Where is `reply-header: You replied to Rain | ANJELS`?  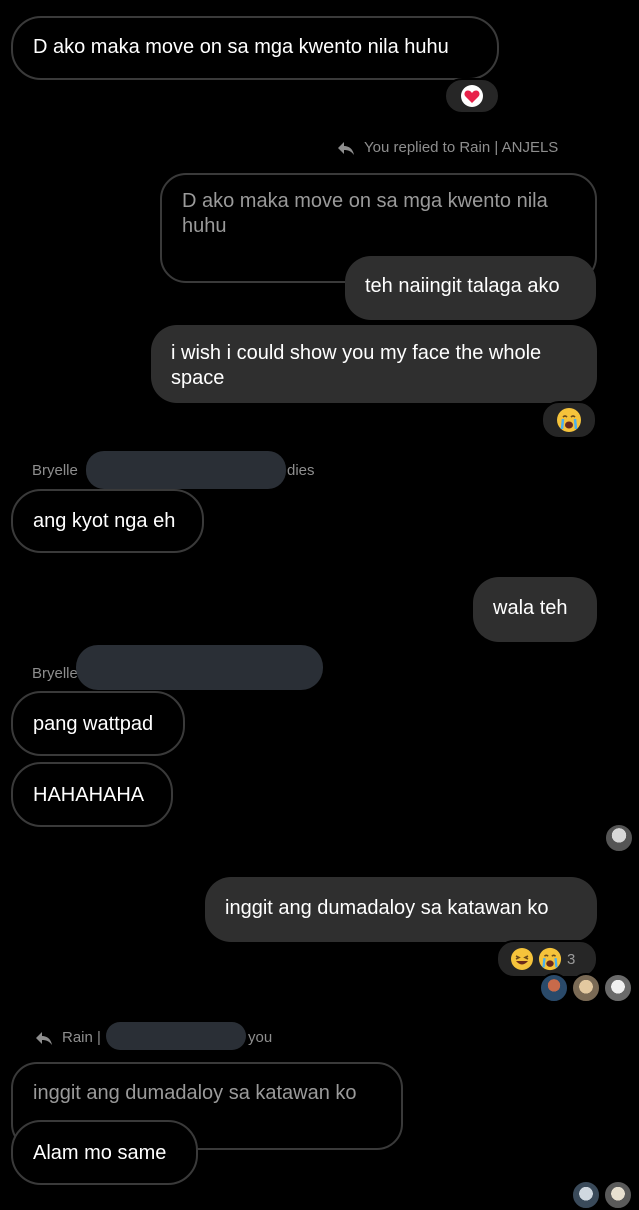
reply-header: You replied to Rain | ANJELS is located at coordinates (447, 147).